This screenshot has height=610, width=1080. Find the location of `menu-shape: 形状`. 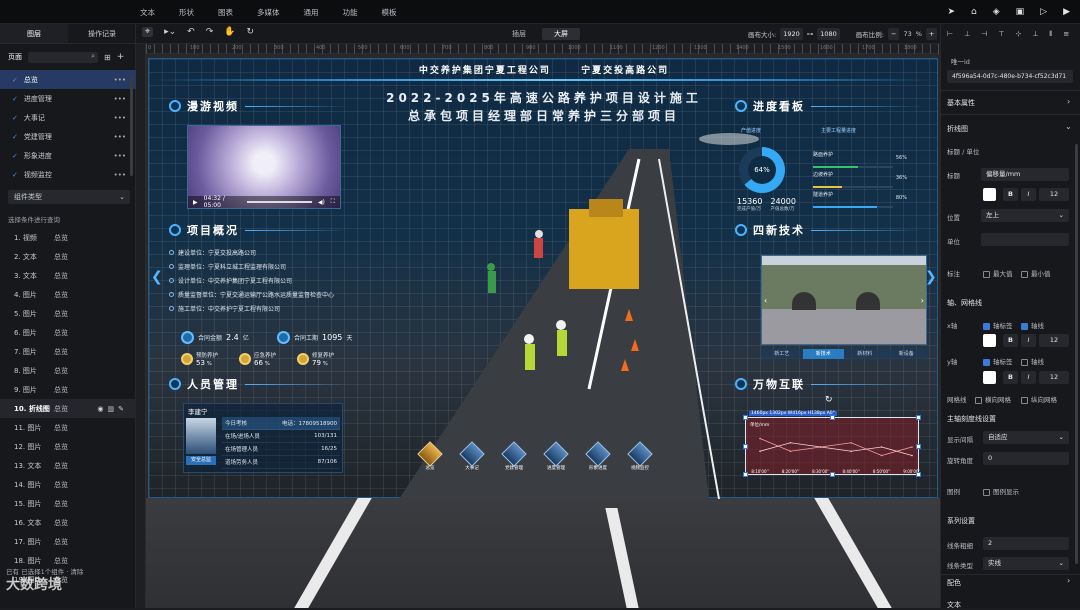

menu-shape: 形状 is located at coordinates (186, 12).